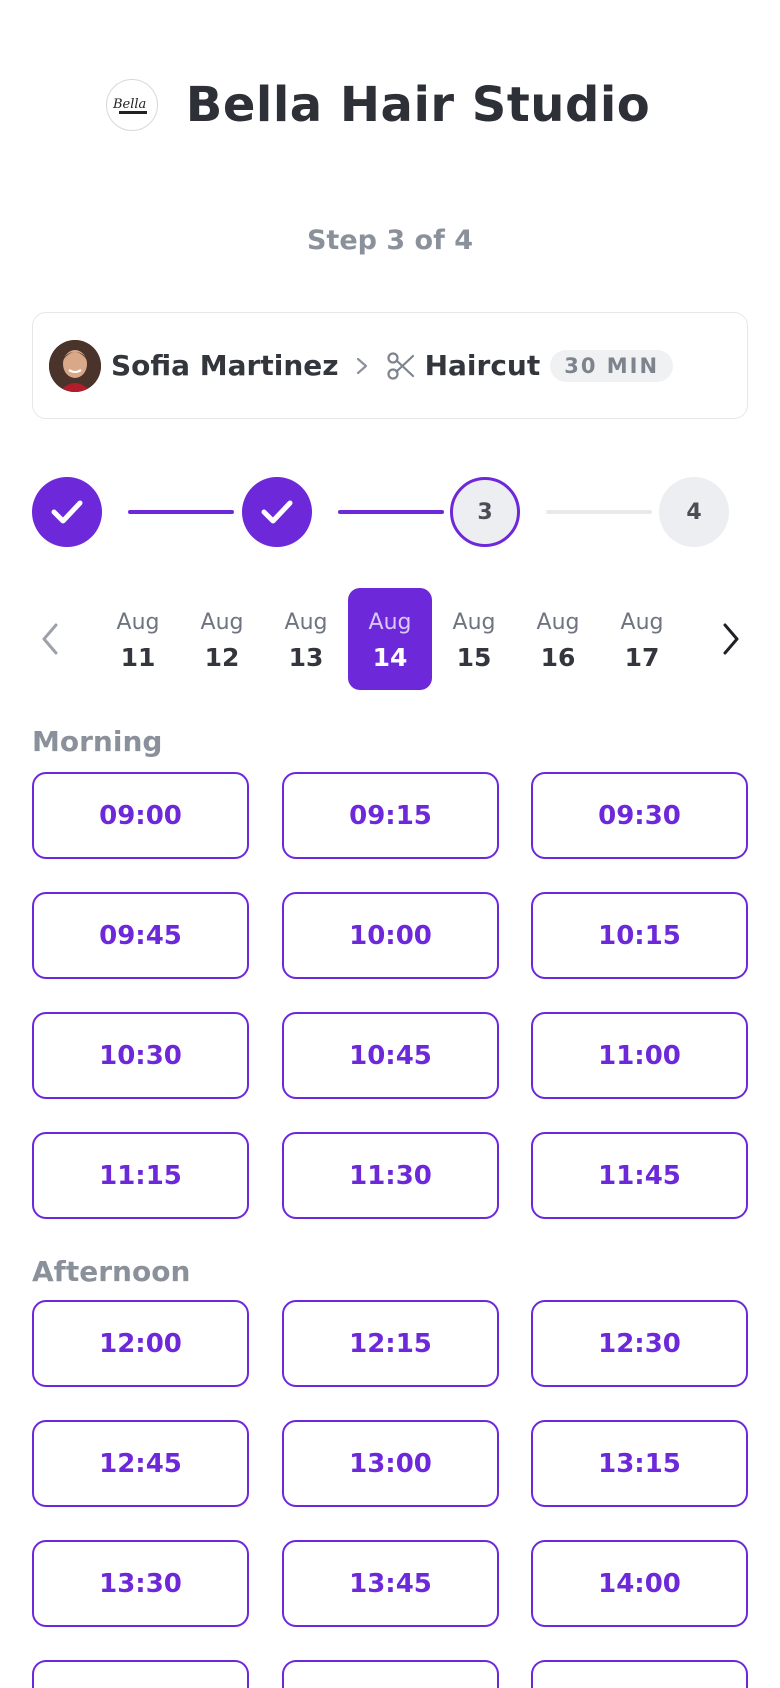  What do you see at coordinates (306, 657) in the screenshot?
I see `date-day: 13` at bounding box center [306, 657].